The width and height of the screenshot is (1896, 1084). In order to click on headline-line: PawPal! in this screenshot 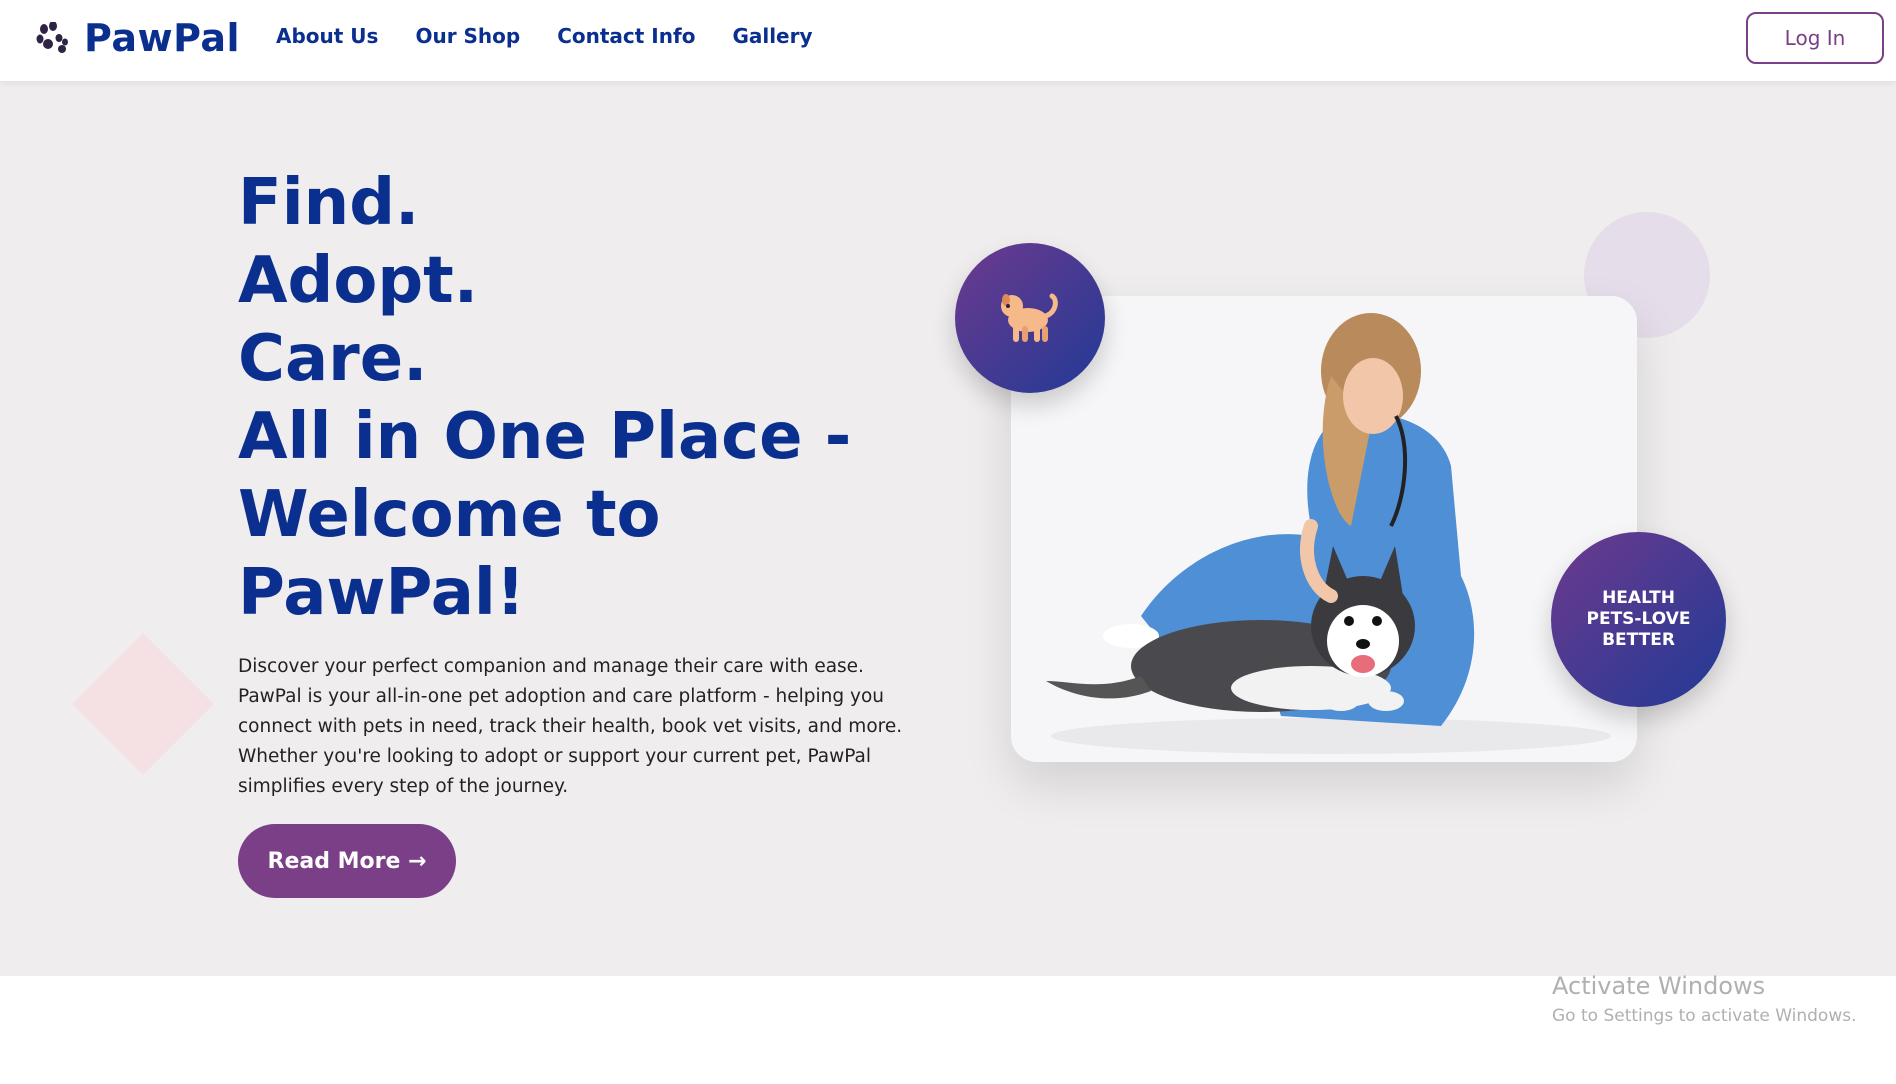, I will do `click(381, 593)`.